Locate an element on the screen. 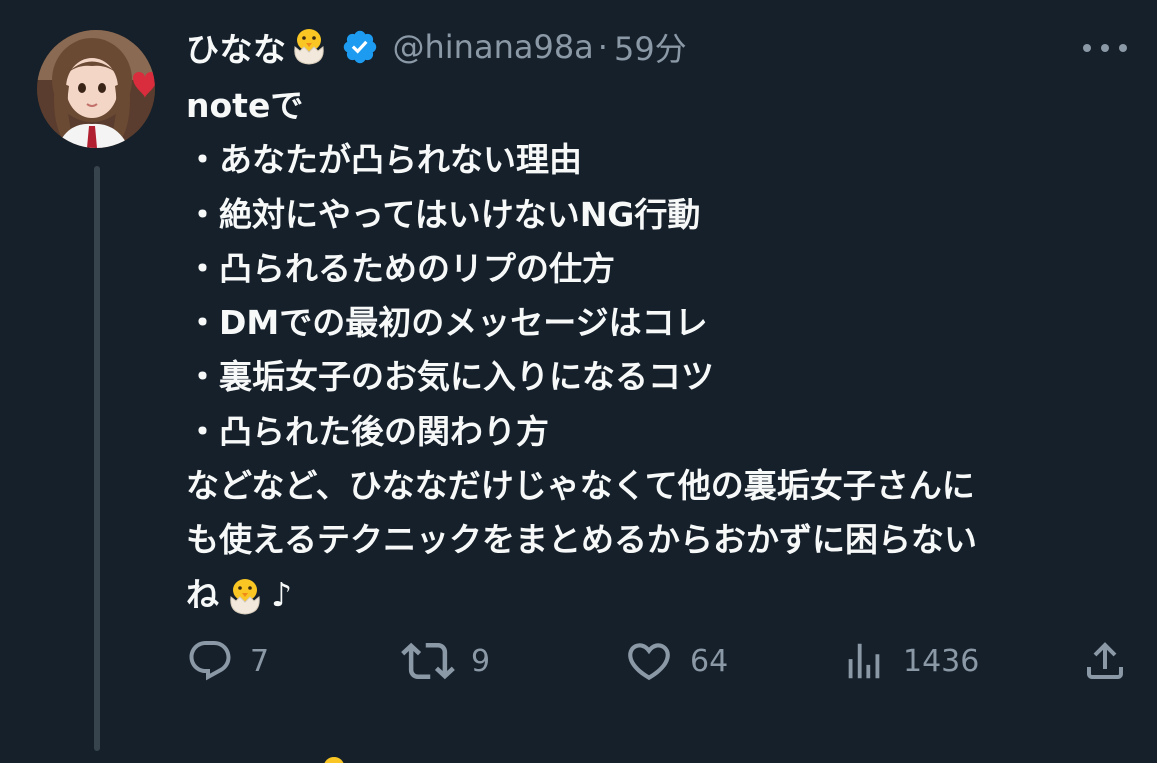 This screenshot has width=1157, height=763. retweet-button: 9 is located at coordinates (445, 661).